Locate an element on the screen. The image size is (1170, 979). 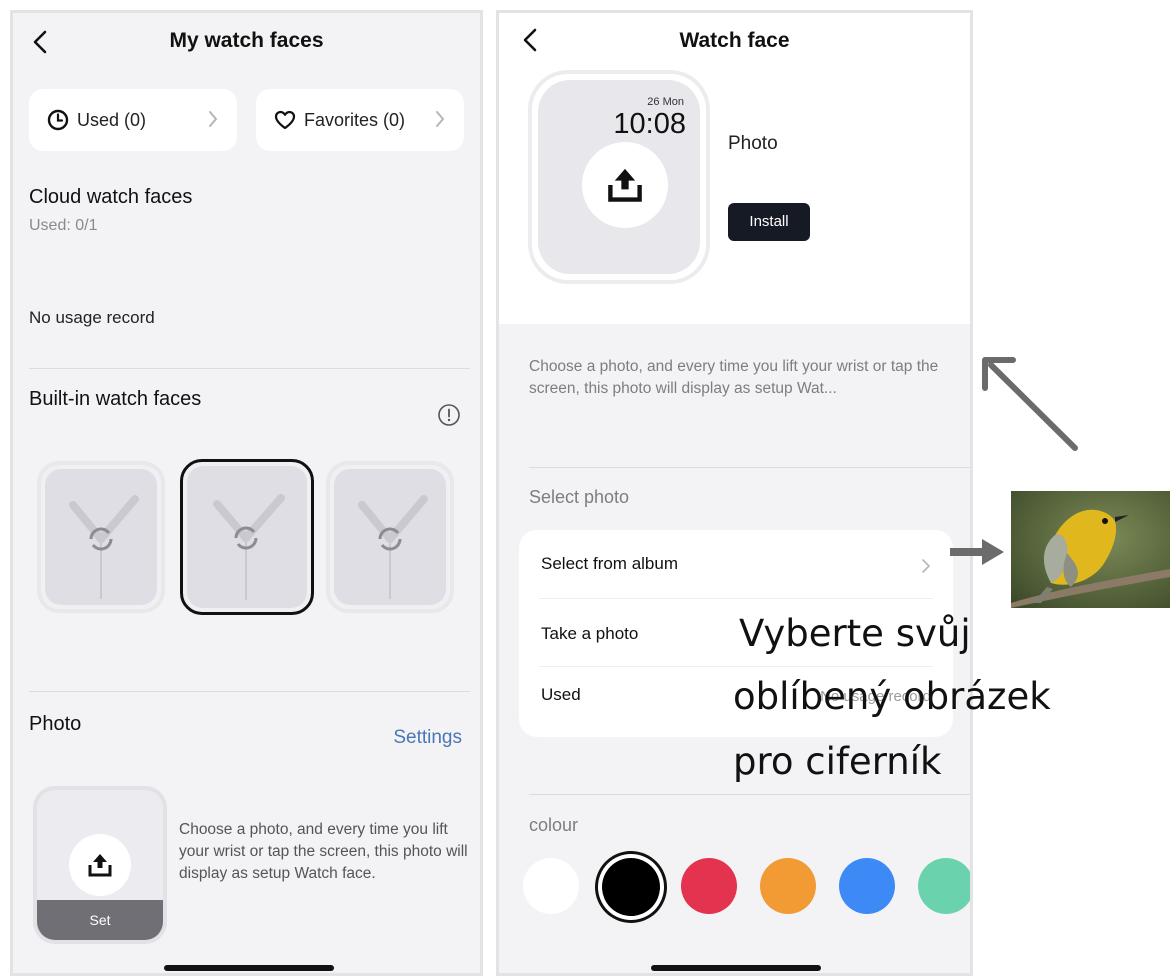
no-usage-record: No usage record is located at coordinates (92, 317).